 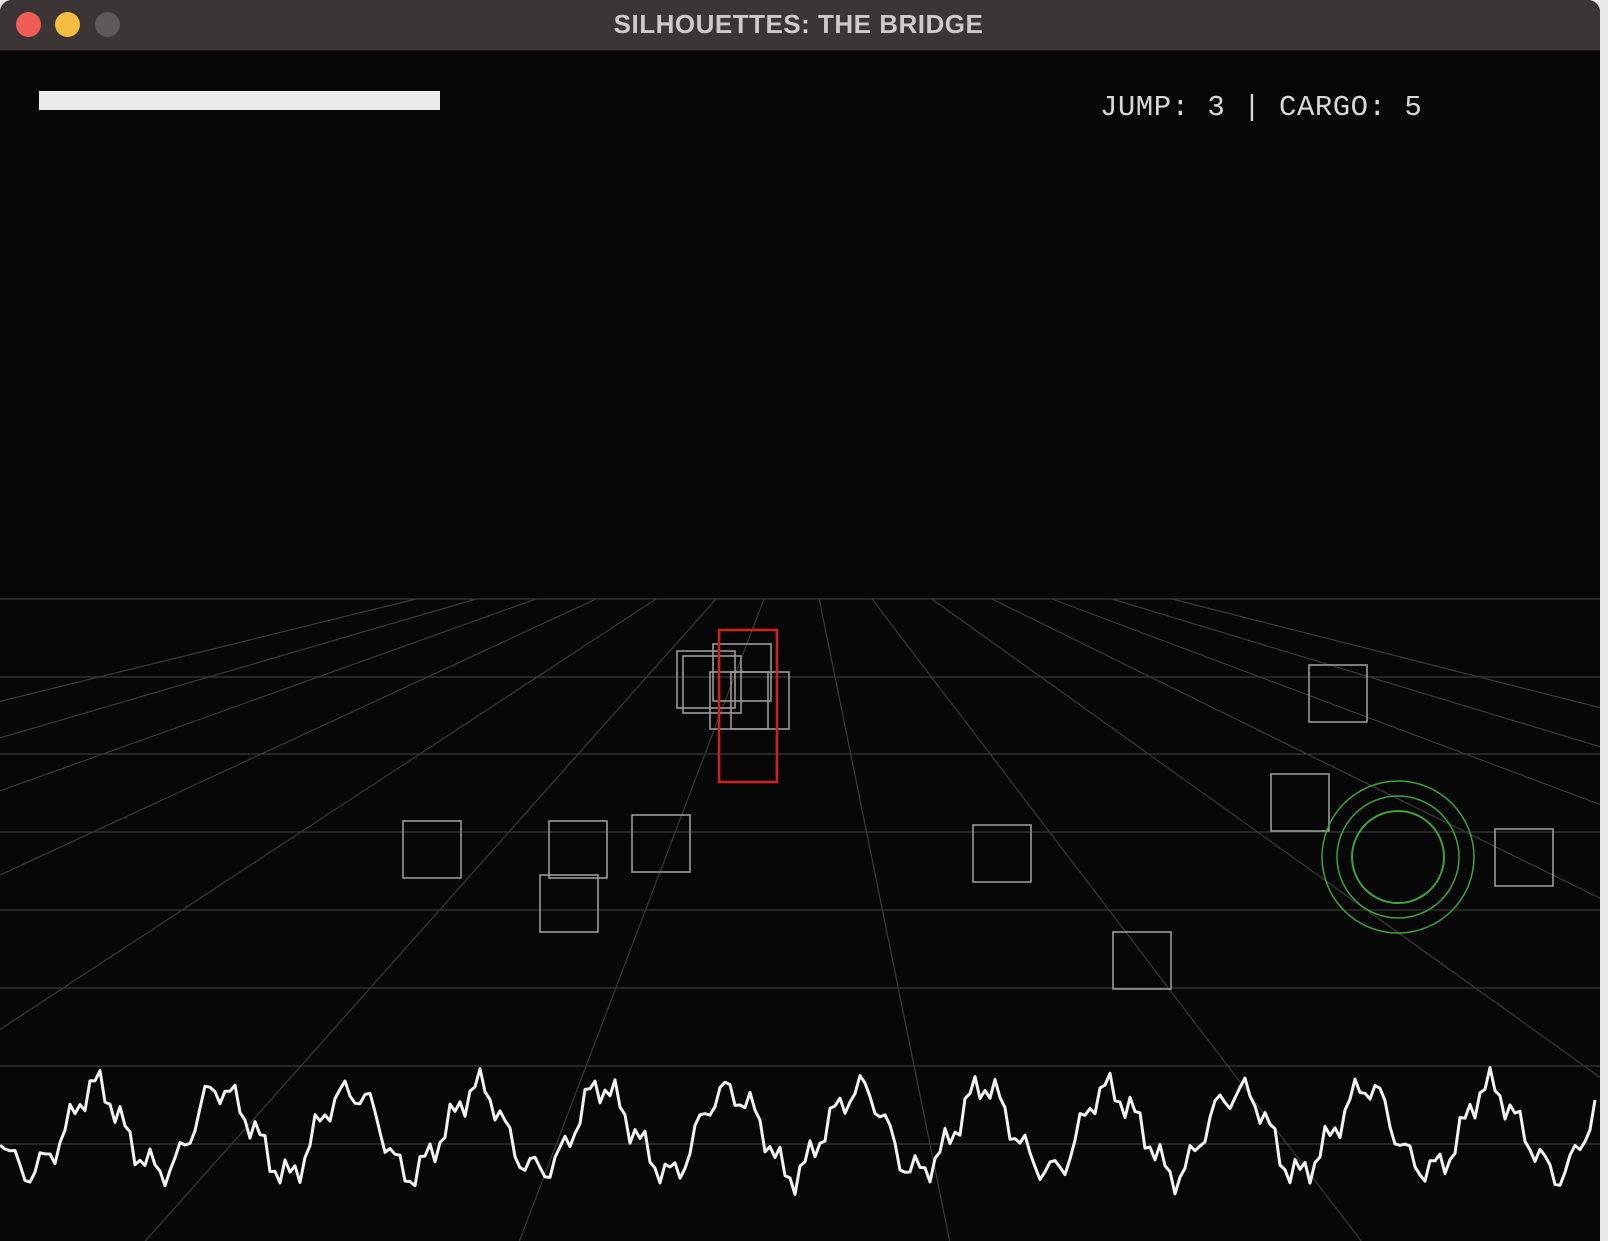 I want to click on title-bar: SILHOUETTES: THE BRIDGE, so click(x=800, y=25).